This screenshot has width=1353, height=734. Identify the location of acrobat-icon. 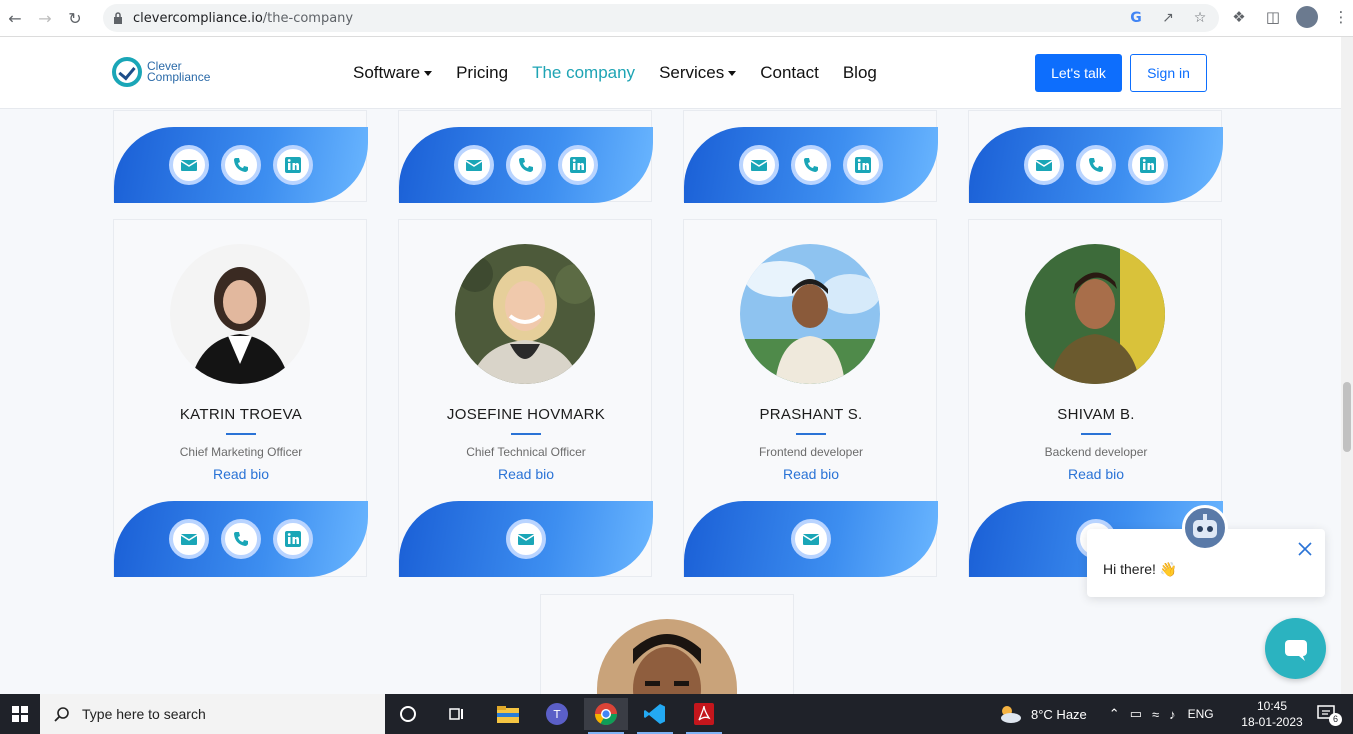
(704, 716).